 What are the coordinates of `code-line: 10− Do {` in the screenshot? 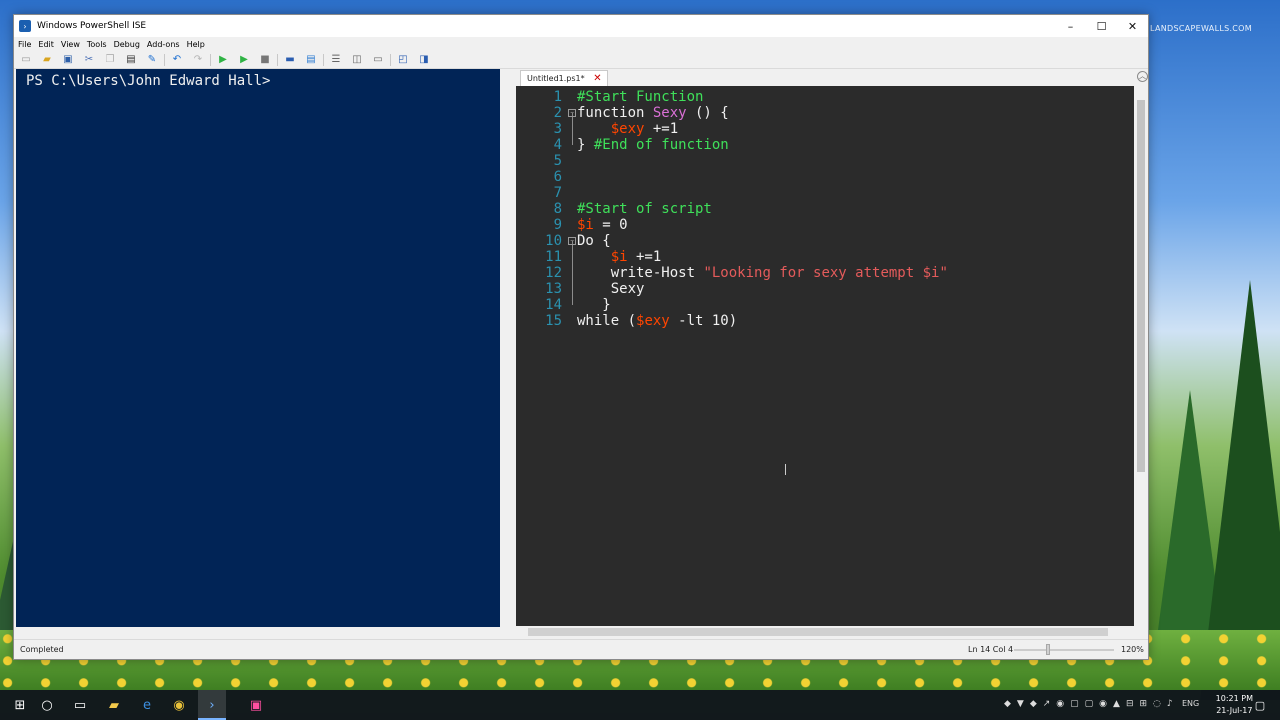 It's located at (825, 241).